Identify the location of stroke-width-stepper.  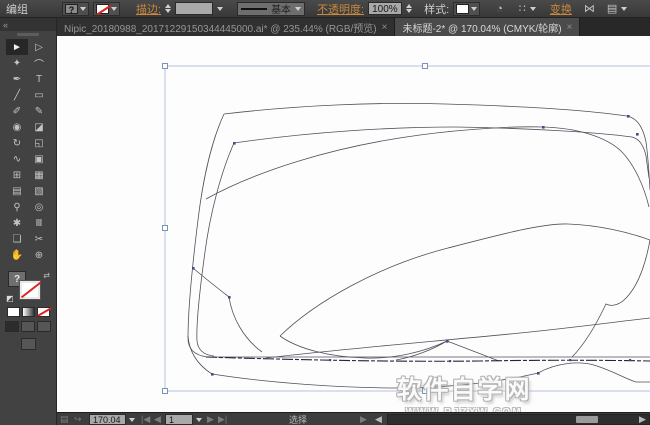
(168, 8).